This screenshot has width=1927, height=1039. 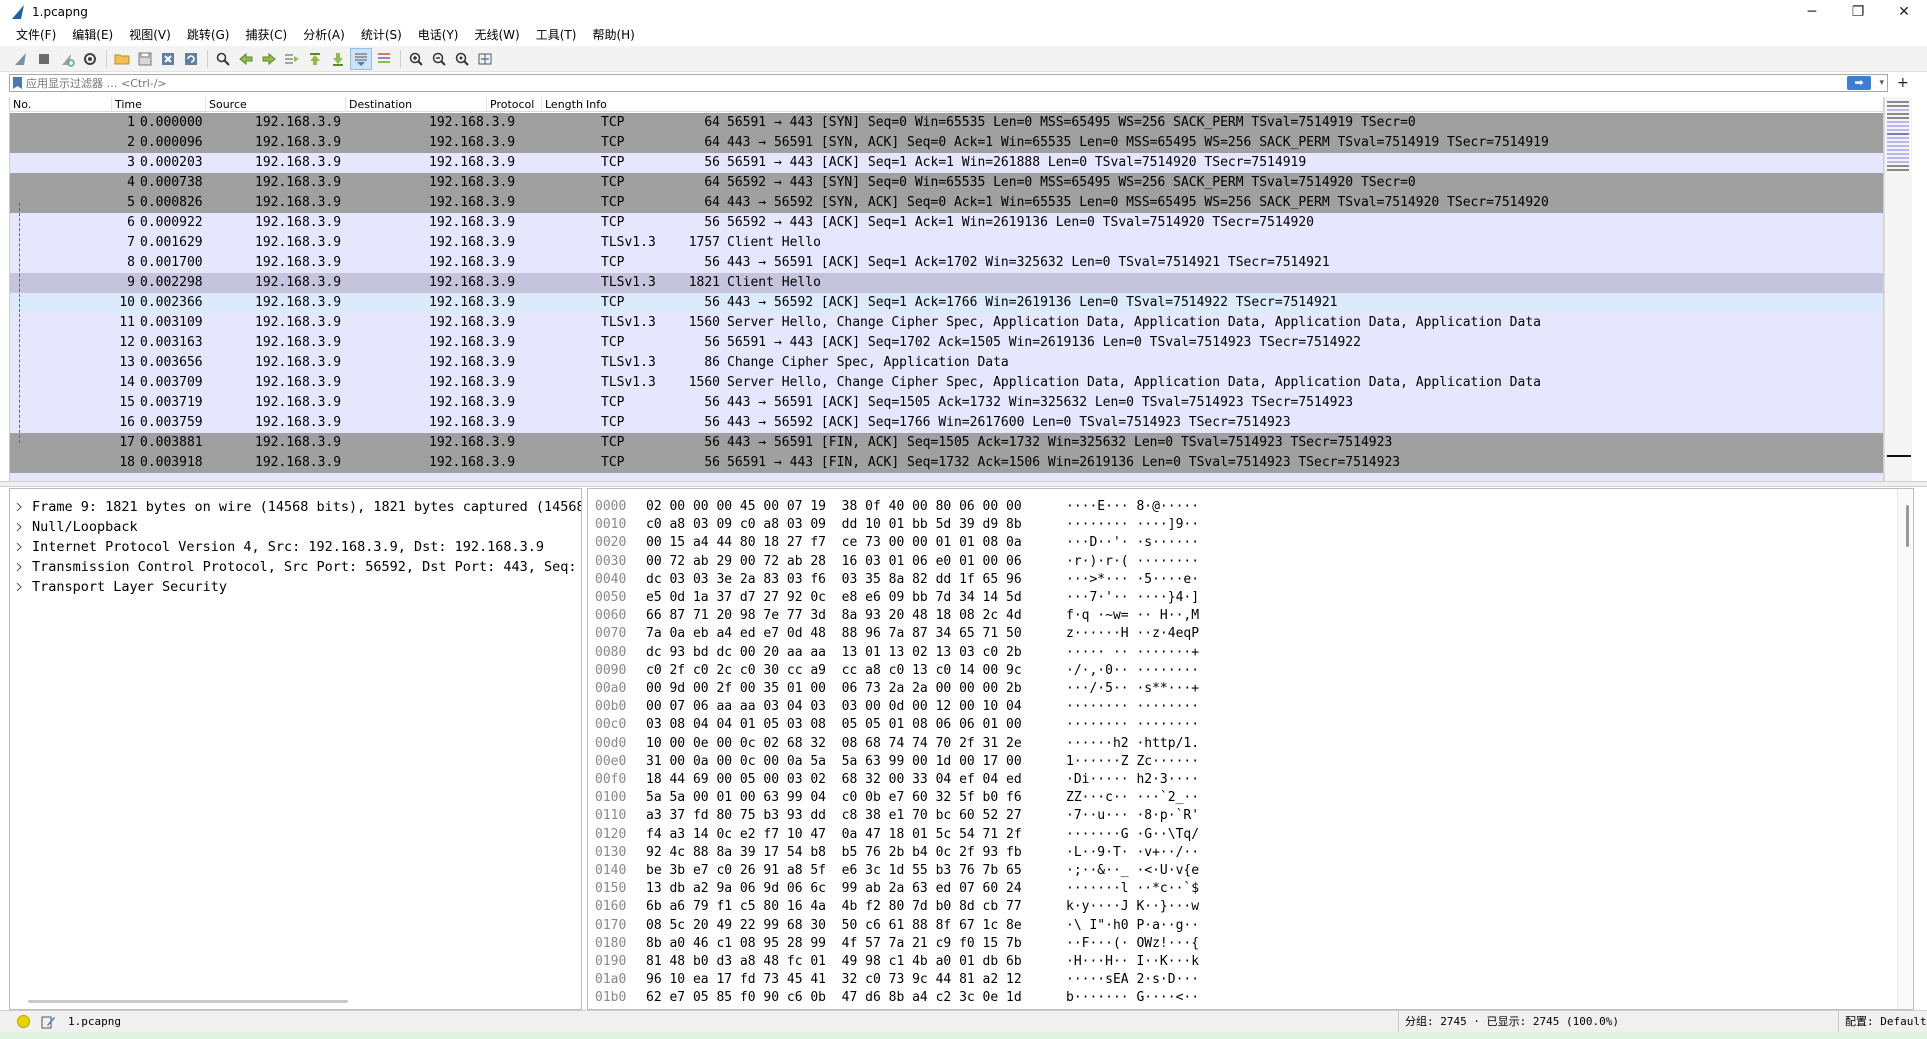 What do you see at coordinates (17, 83) in the screenshot?
I see `bookmark-icon` at bounding box center [17, 83].